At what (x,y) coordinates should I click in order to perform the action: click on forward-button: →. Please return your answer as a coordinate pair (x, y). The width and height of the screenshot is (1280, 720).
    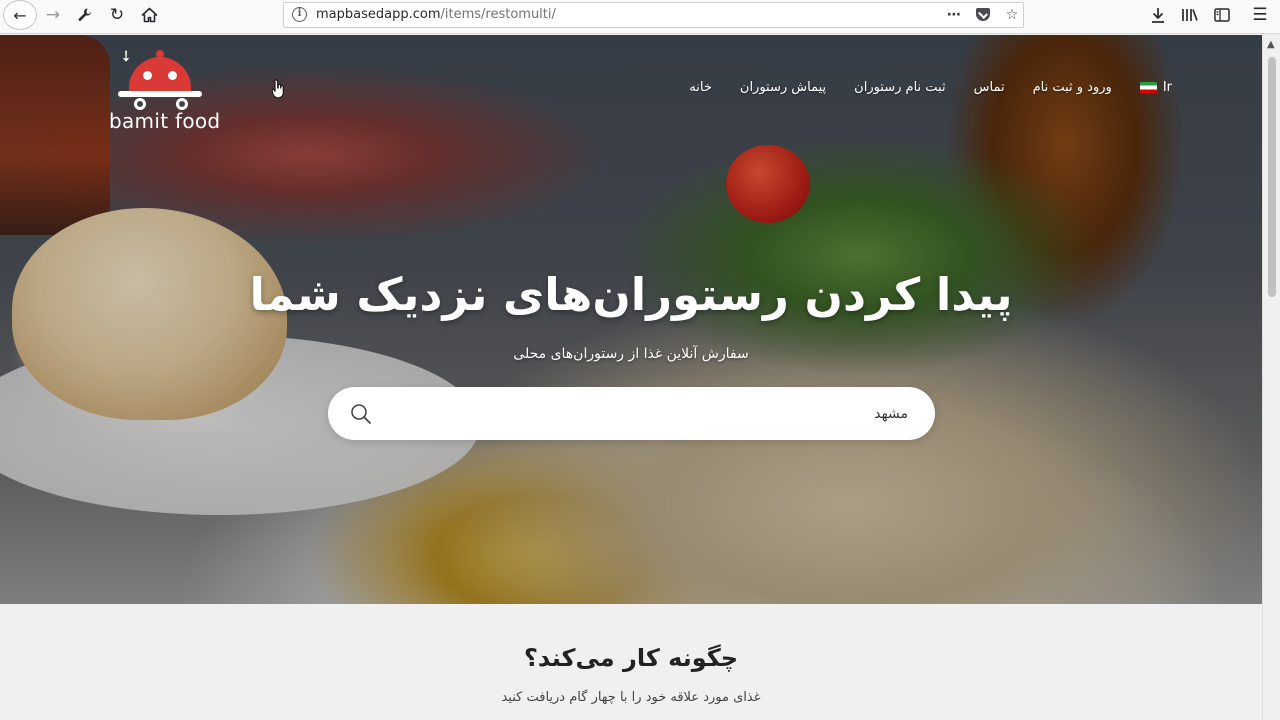
    Looking at the image, I should click on (53, 15).